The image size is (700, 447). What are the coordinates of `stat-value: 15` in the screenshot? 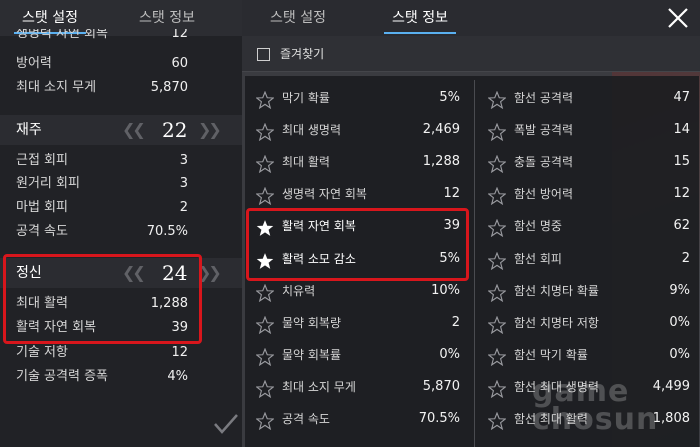 It's located at (681, 162).